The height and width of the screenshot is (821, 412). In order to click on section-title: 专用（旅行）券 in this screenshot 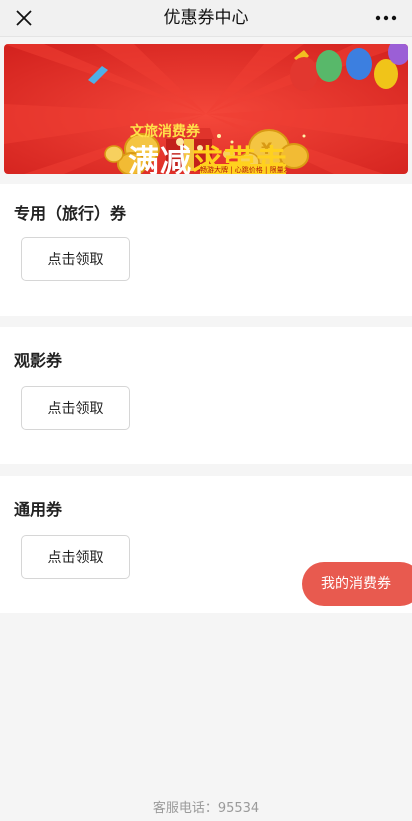, I will do `click(70, 213)`.